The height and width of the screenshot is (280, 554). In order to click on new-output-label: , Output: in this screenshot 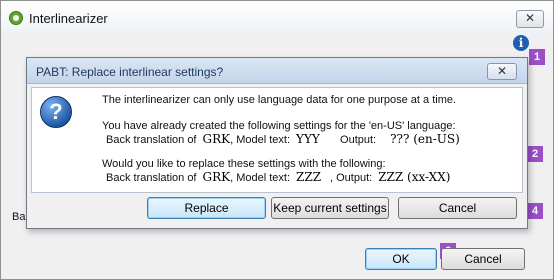, I will do `click(351, 178)`.